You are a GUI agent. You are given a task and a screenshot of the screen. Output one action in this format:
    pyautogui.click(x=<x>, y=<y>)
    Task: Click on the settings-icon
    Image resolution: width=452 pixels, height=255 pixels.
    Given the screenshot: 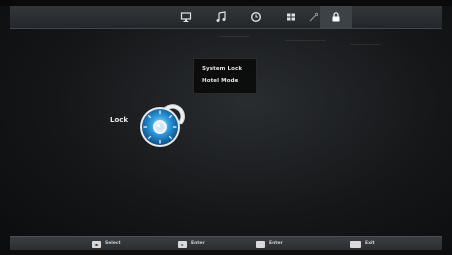 What is the action you would take?
    pyautogui.click(x=314, y=17)
    